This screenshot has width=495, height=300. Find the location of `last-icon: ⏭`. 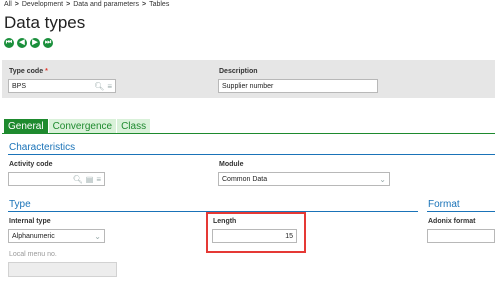

last-icon: ⏭ is located at coordinates (48, 43).